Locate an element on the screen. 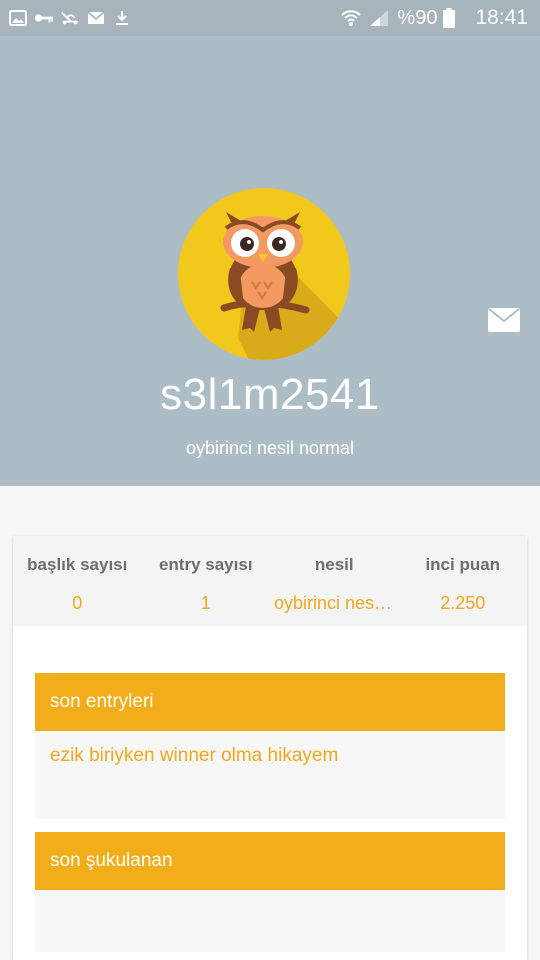  send-message-button is located at coordinates (504, 320).